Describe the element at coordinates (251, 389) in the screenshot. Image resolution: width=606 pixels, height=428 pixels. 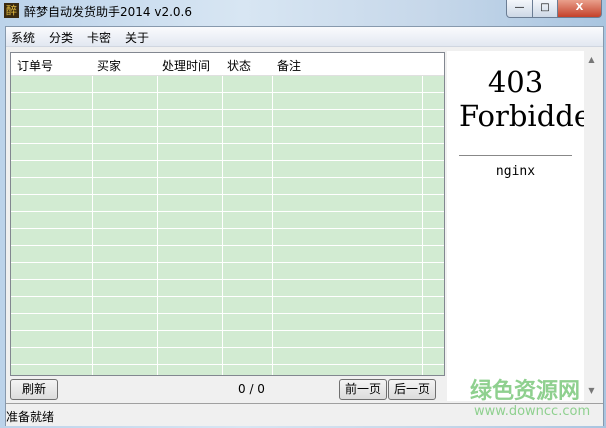
I see `page-info: 0 / 0` at that location.